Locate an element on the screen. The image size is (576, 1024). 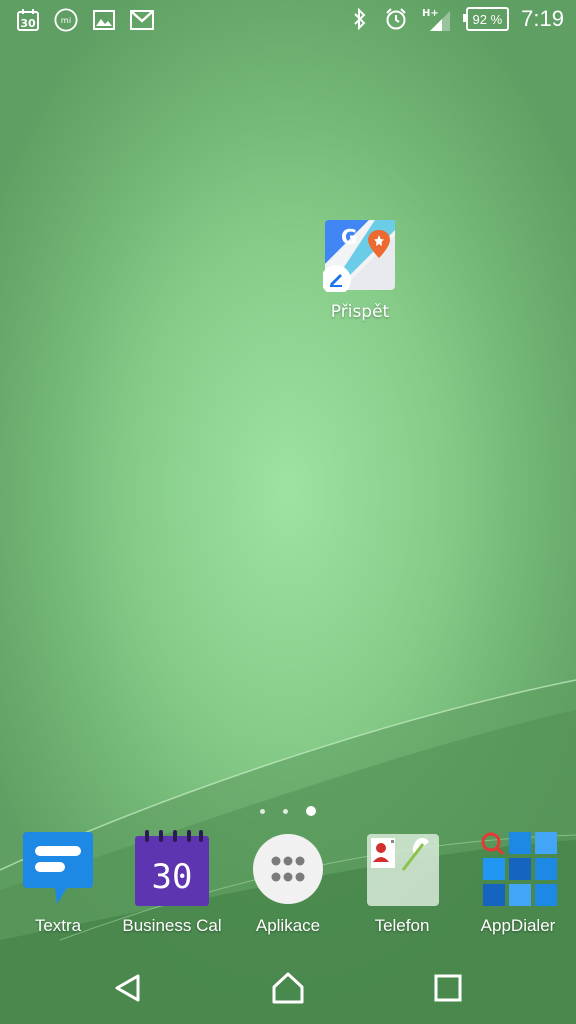
dock-app-label: Textra is located at coordinates (58, 925).